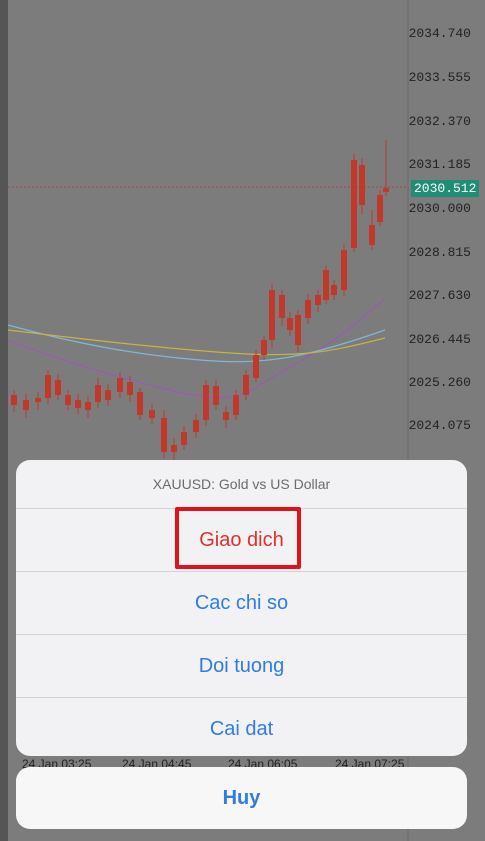 The height and width of the screenshot is (841, 485). What do you see at coordinates (439, 33) in the screenshot?
I see `price-level-label: 2034.740` at bounding box center [439, 33].